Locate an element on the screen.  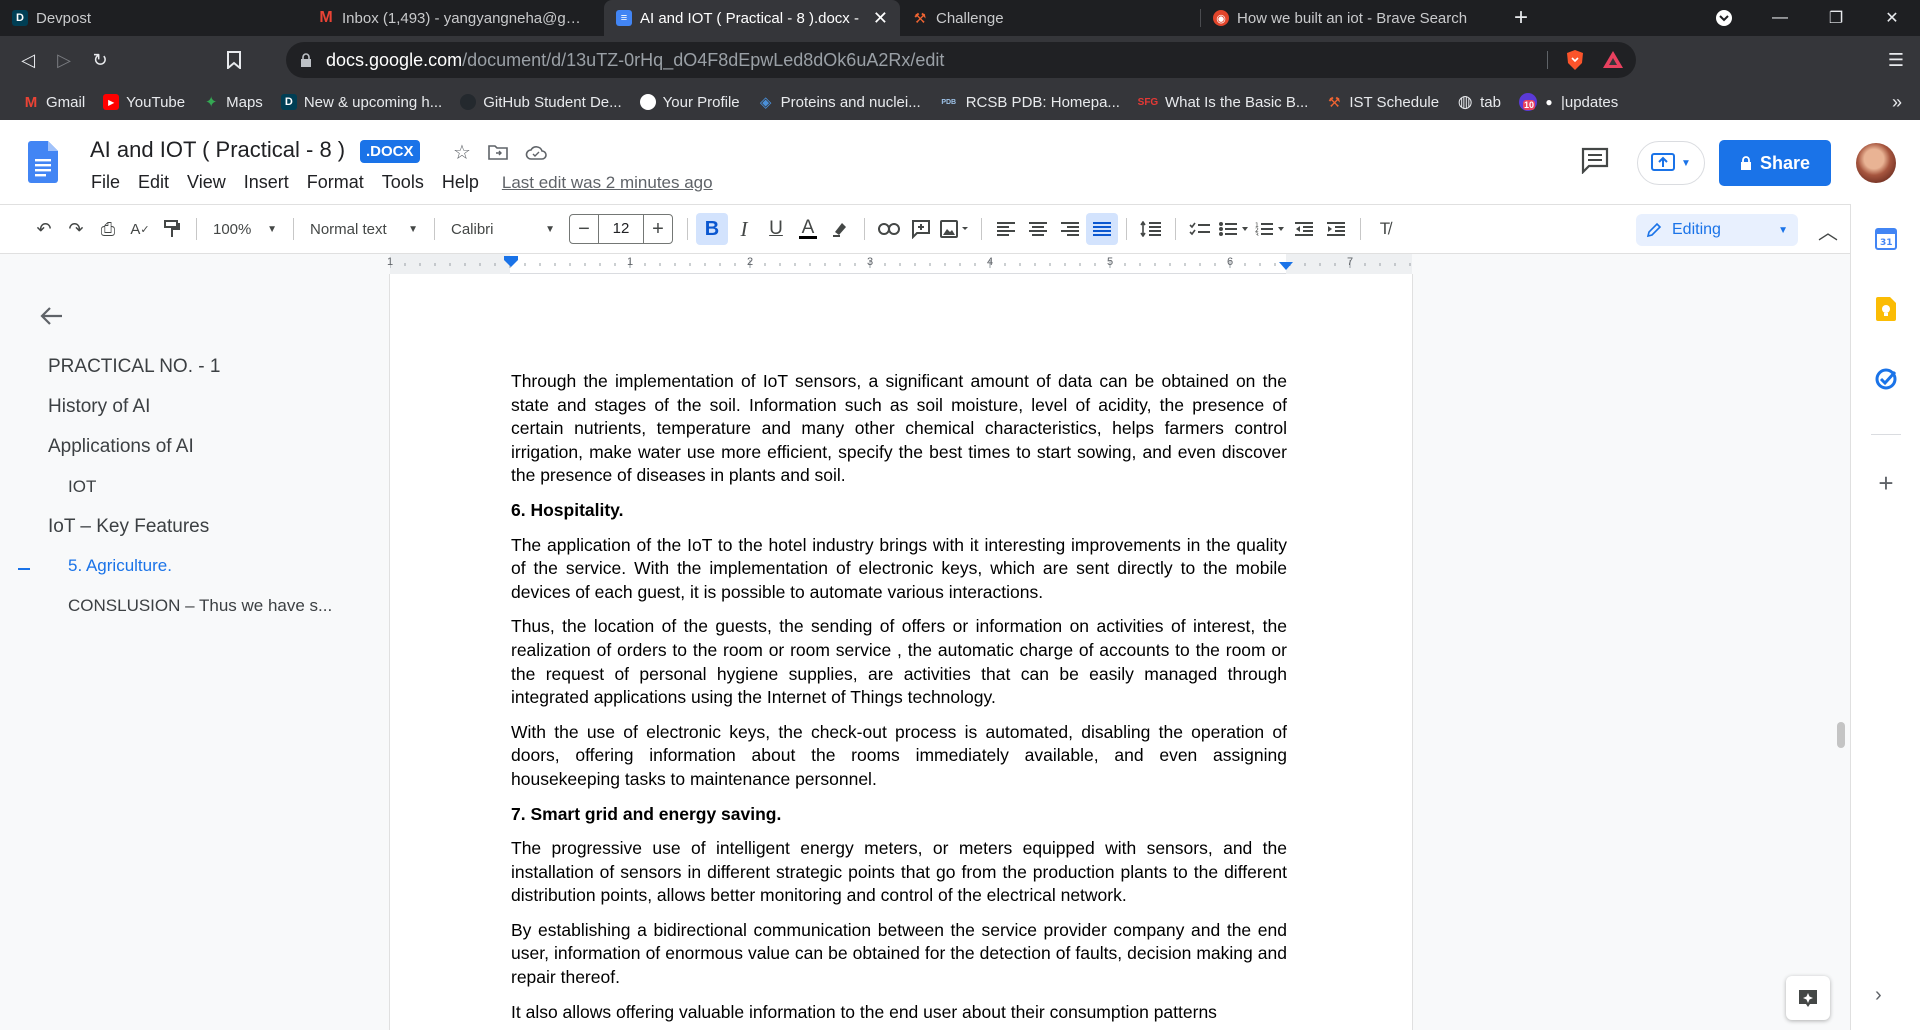
decrease-font-size-button: − is located at coordinates (584, 229).